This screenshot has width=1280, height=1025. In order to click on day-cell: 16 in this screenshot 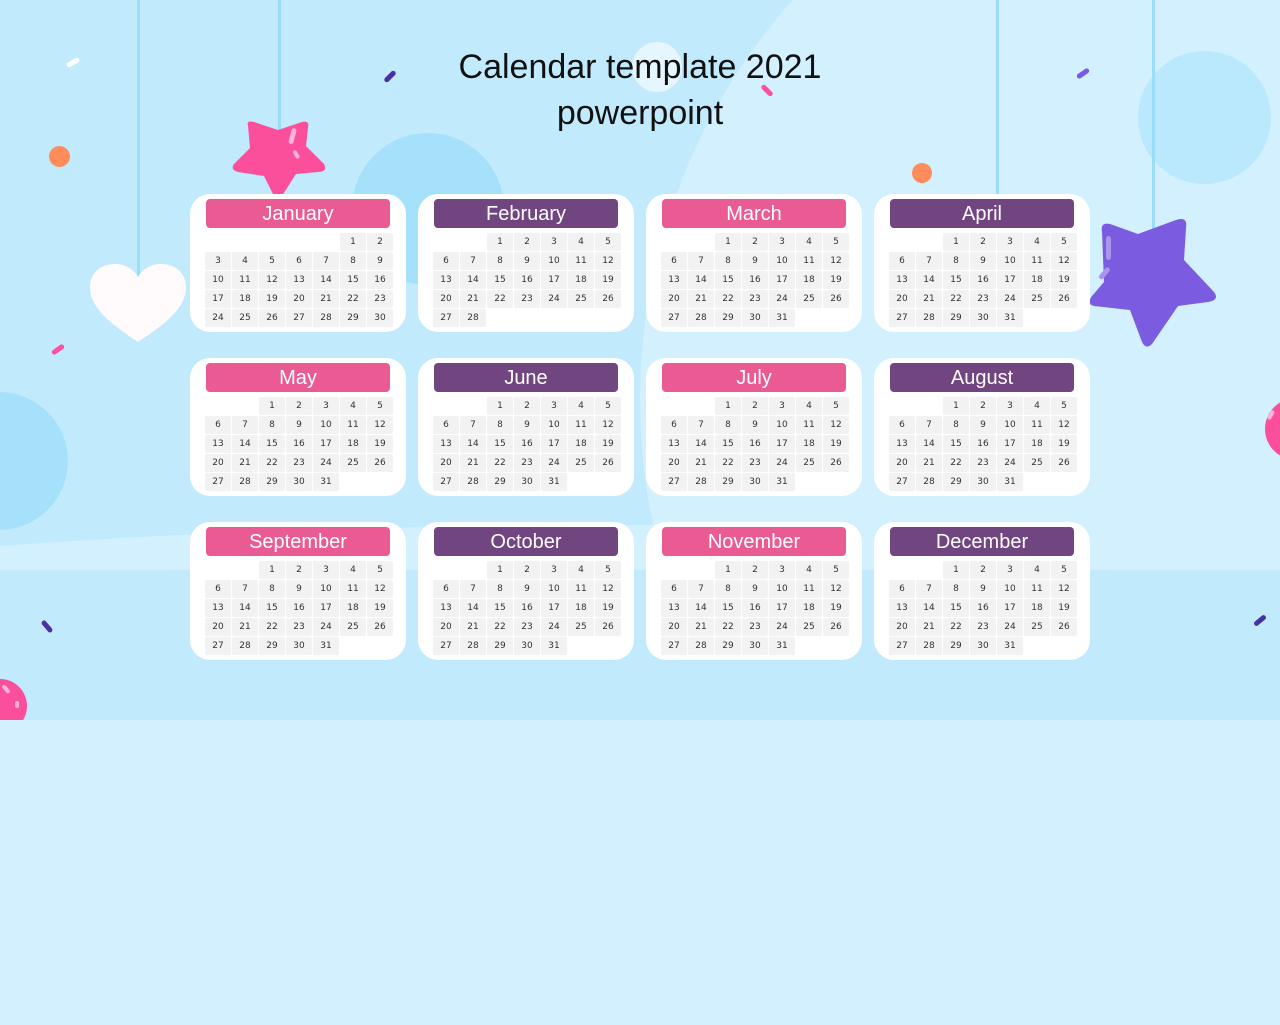, I will do `click(983, 280)`.